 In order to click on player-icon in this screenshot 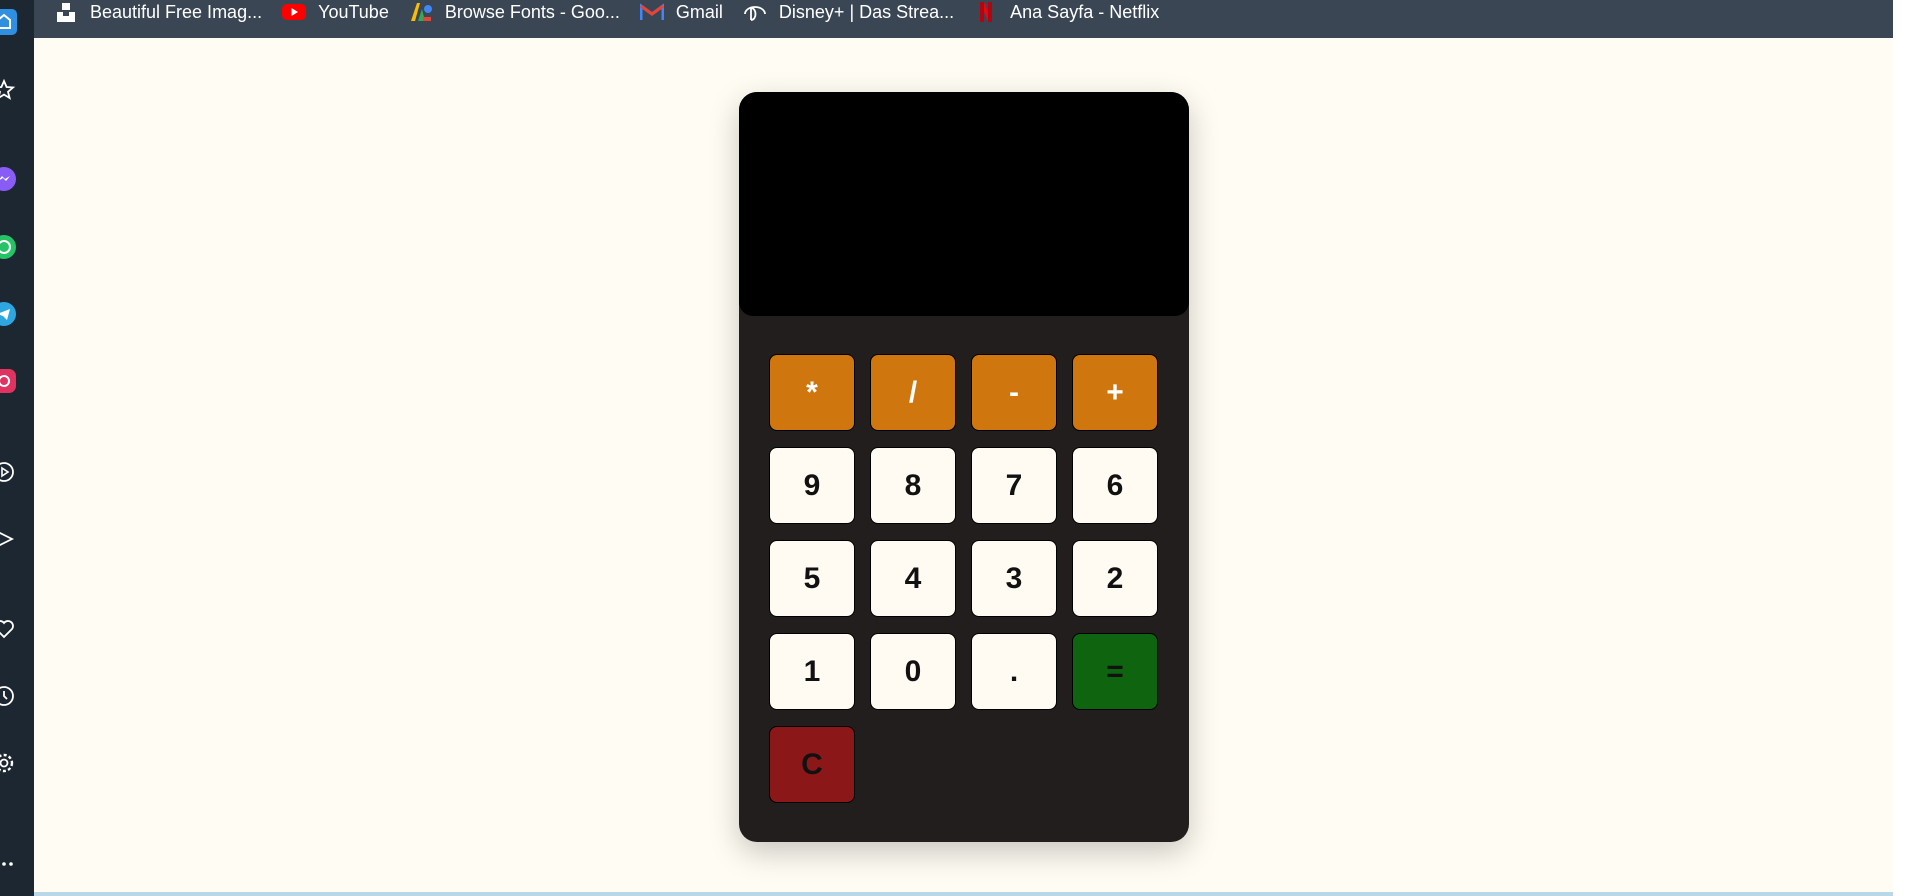, I will do `click(9, 472)`.